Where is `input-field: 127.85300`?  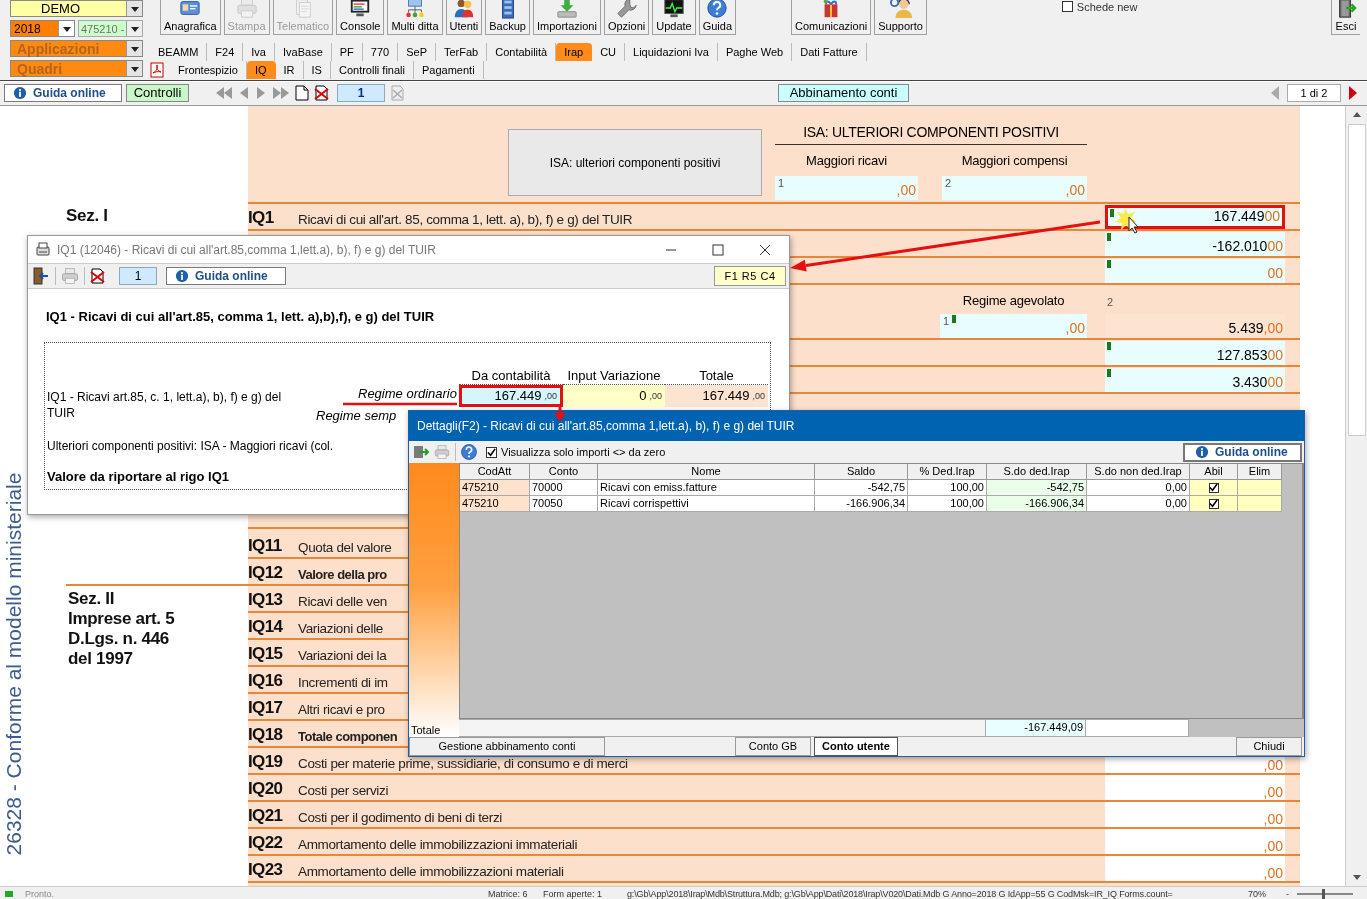 input-field: 127.85300 is located at coordinates (1195, 353).